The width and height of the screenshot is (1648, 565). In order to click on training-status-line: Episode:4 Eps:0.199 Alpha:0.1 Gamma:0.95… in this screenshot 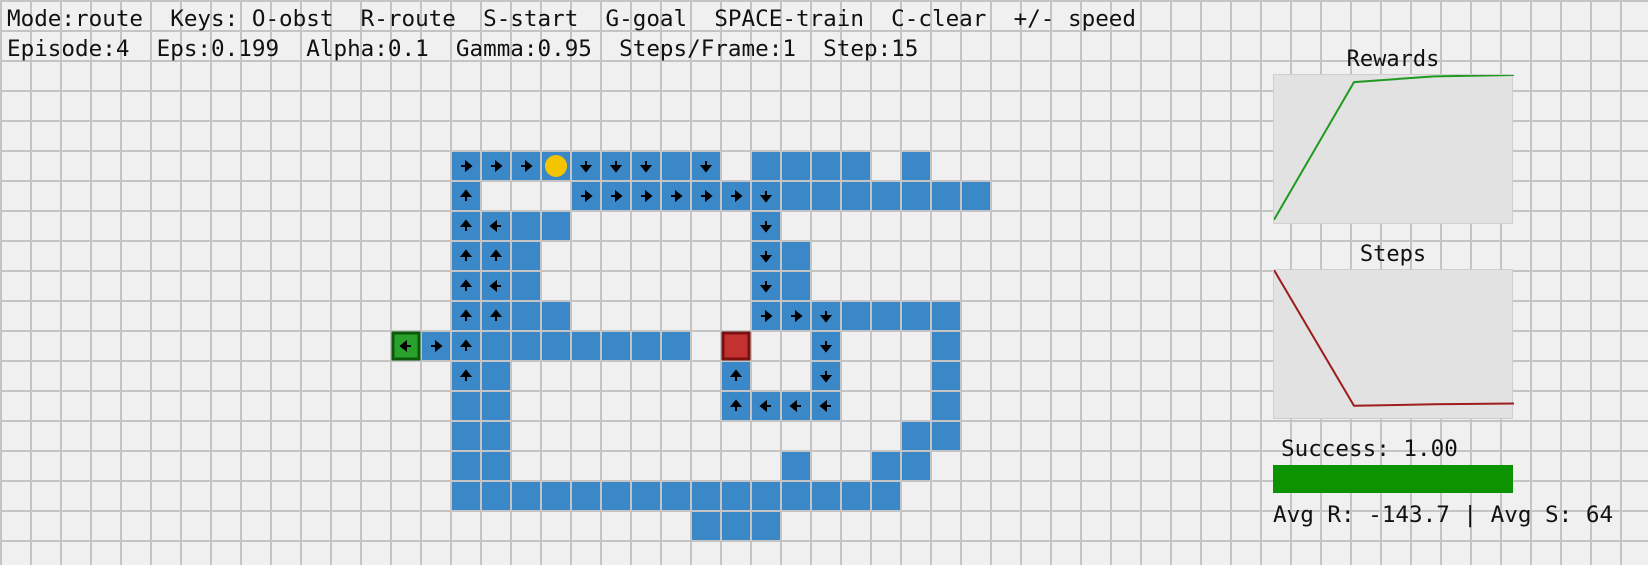, I will do `click(463, 49)`.